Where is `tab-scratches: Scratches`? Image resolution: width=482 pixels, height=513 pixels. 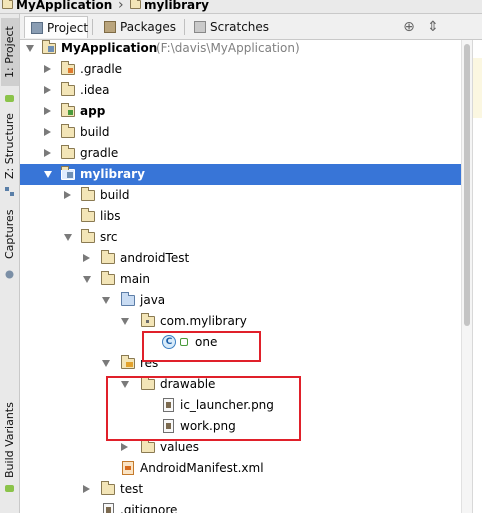
tab-scratches: Scratches is located at coordinates (228, 27).